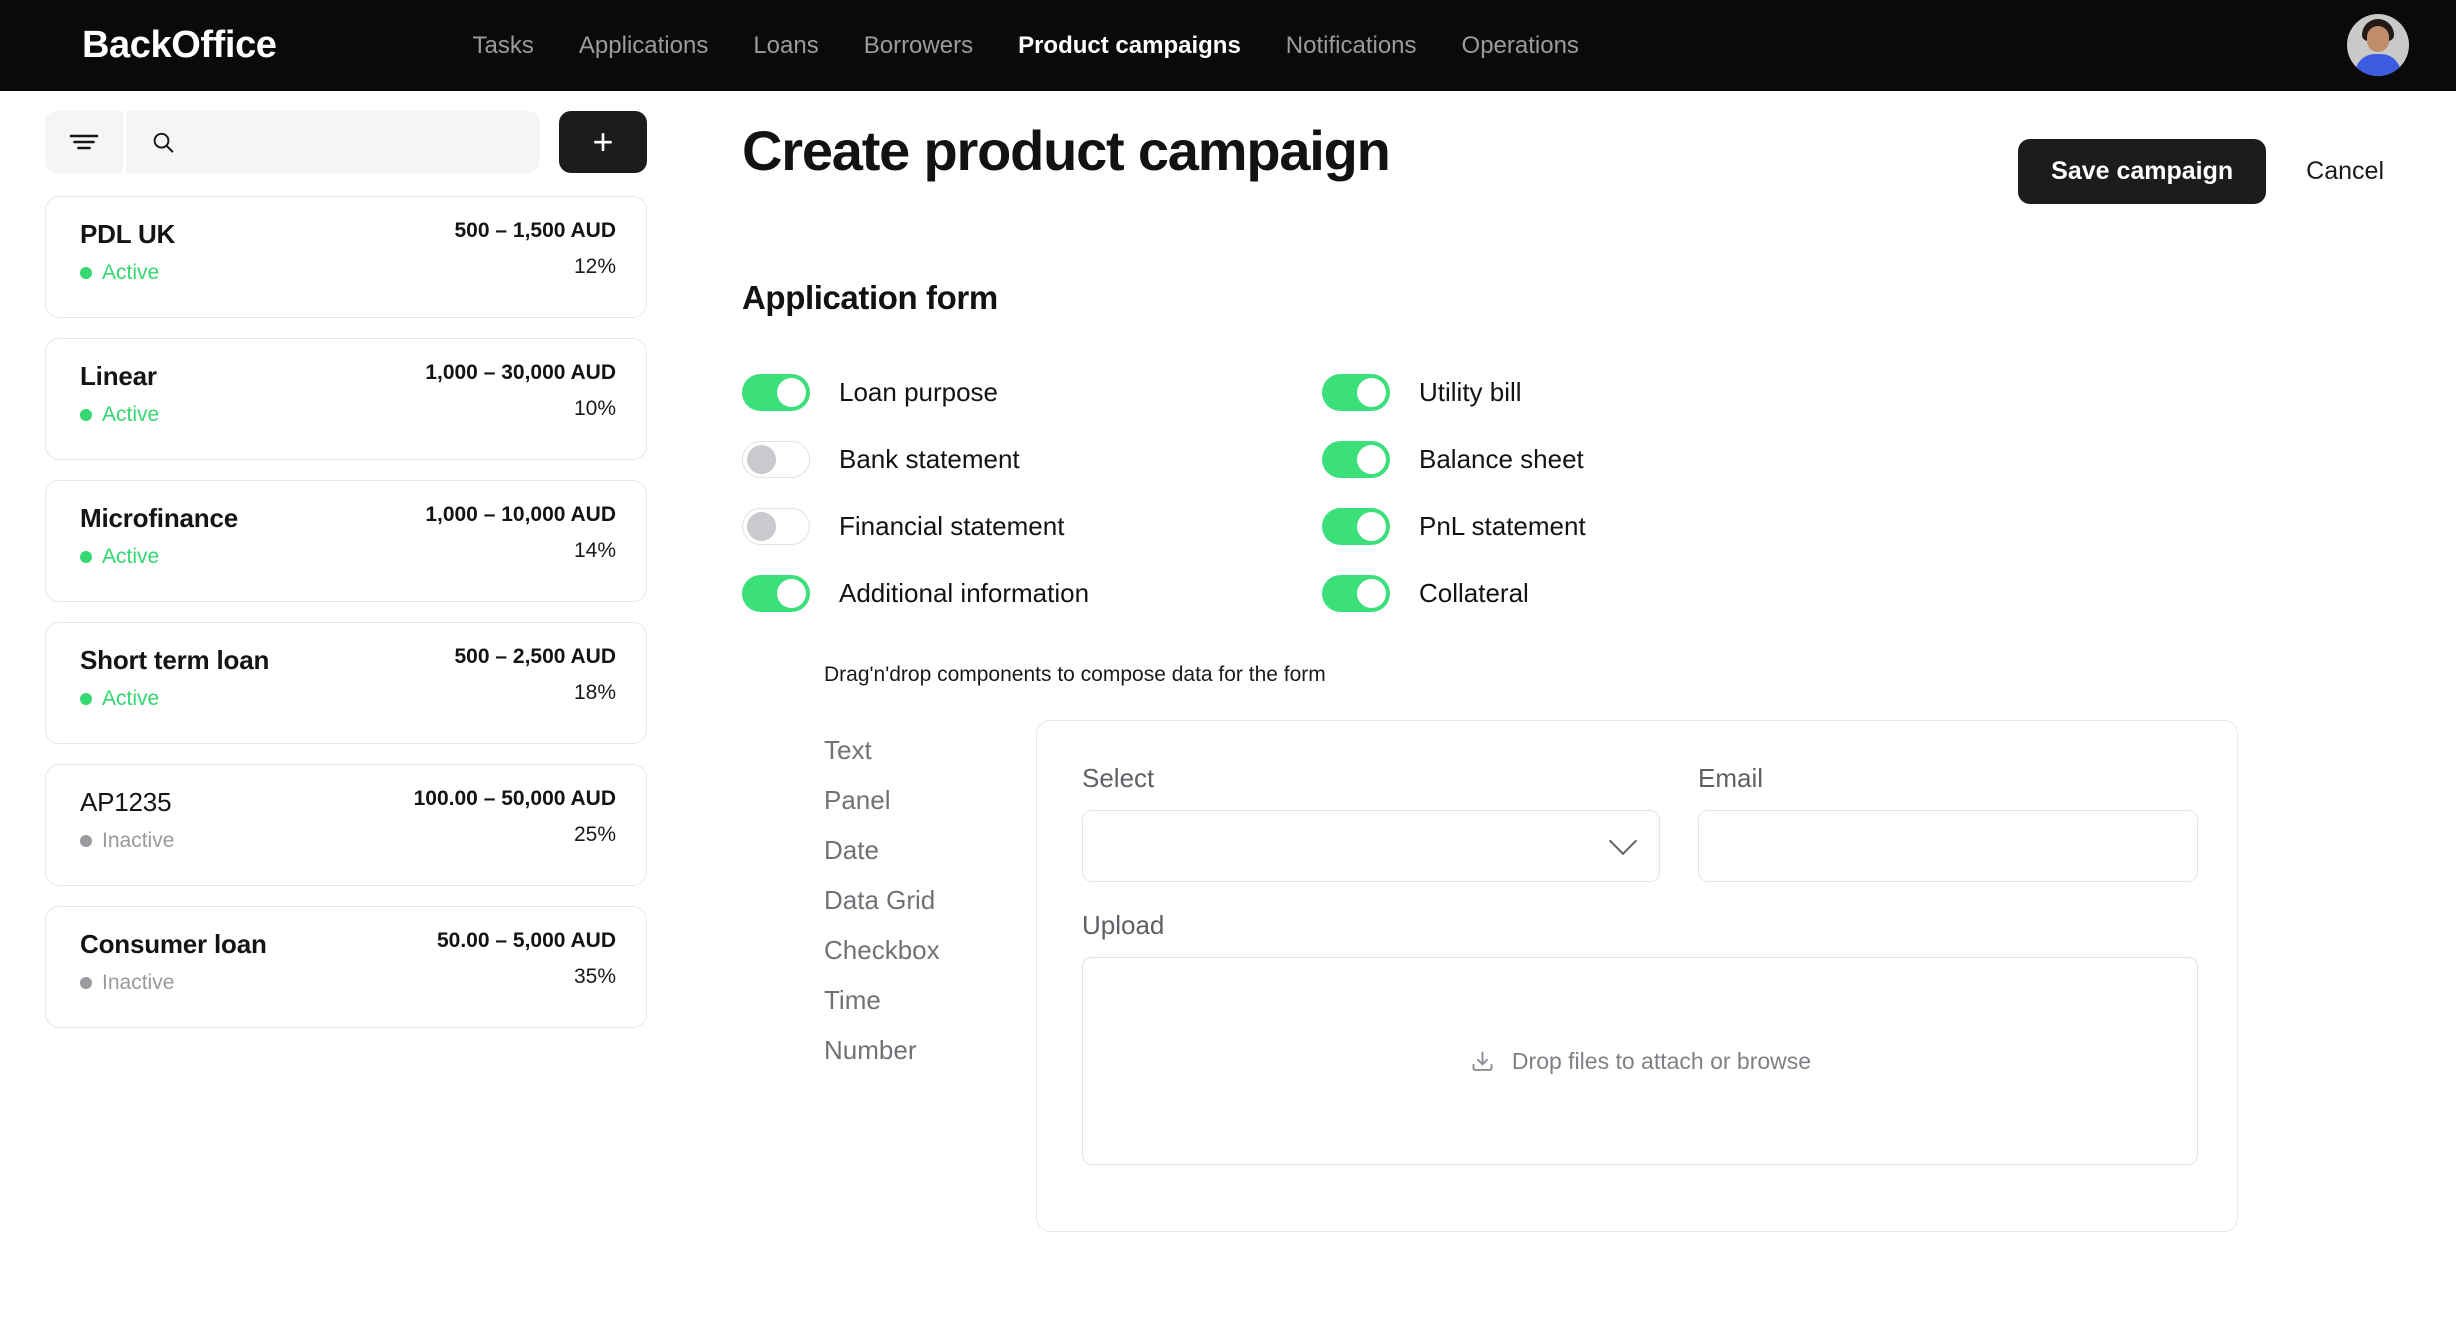 The image size is (2456, 1318). I want to click on search-box, so click(333, 142).